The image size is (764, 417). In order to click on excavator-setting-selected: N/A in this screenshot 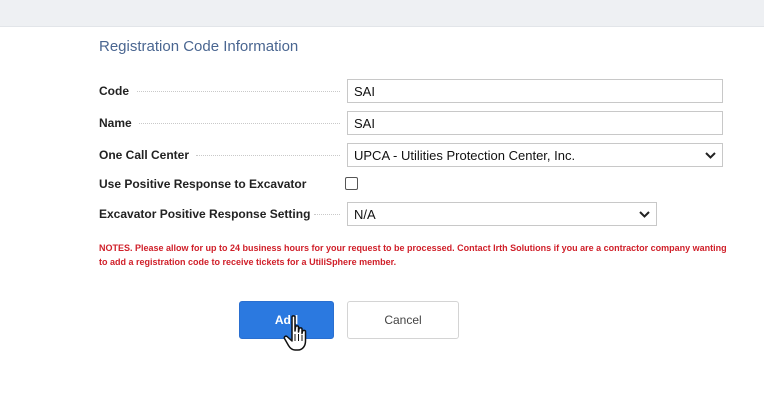, I will do `click(365, 214)`.